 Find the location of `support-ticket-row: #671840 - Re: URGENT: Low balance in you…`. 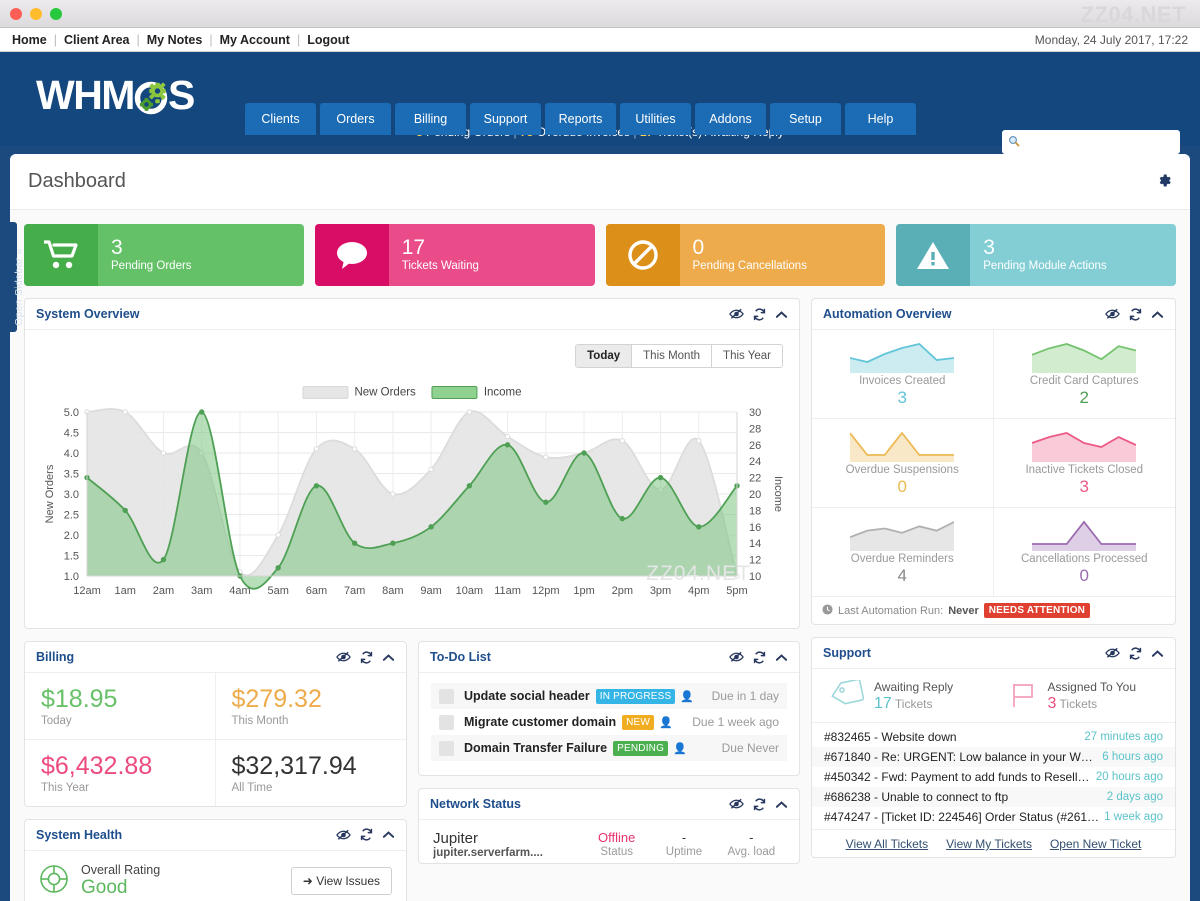

support-ticket-row: #671840 - Re: URGENT: Low balance in you… is located at coordinates (993, 757).